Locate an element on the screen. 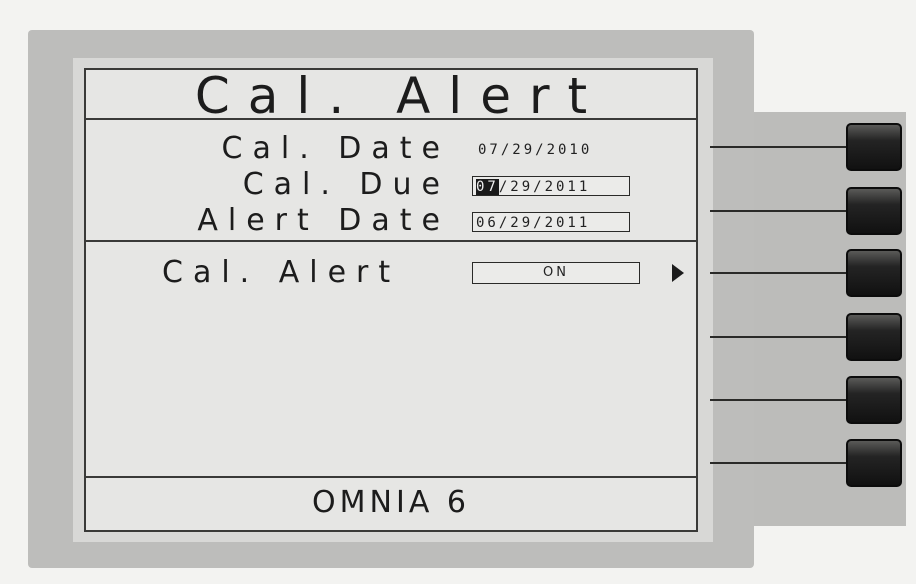 The height and width of the screenshot is (584, 916). page-title: Cal. Alert is located at coordinates (400, 96).